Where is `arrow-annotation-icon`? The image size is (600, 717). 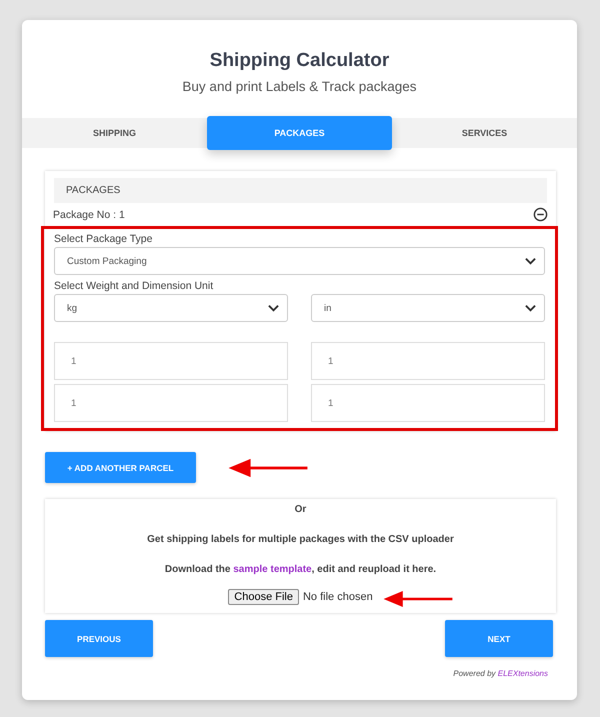
arrow-annotation-icon is located at coordinates (418, 599).